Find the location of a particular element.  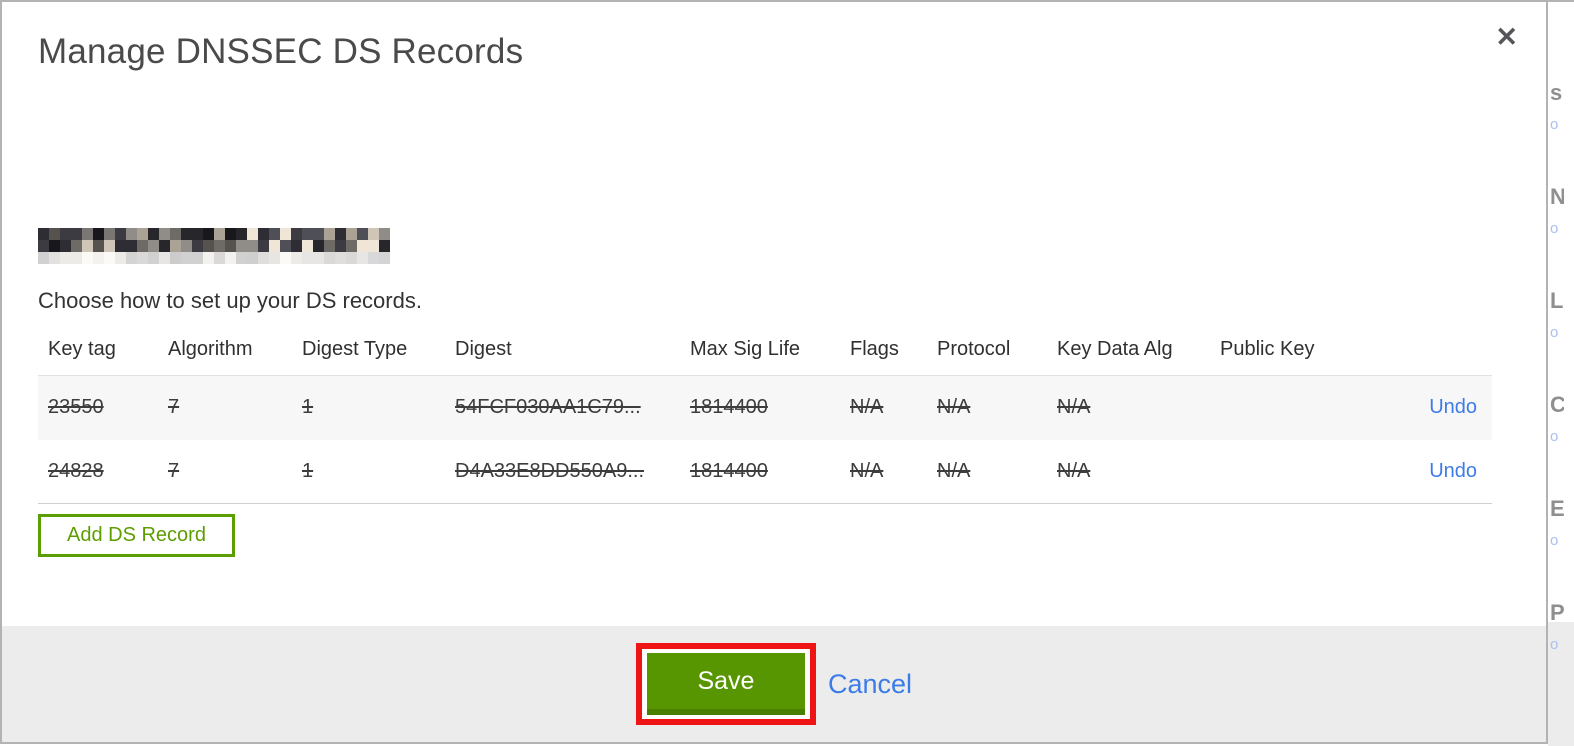

col-header-algorithm: Algorithm is located at coordinates (210, 349).